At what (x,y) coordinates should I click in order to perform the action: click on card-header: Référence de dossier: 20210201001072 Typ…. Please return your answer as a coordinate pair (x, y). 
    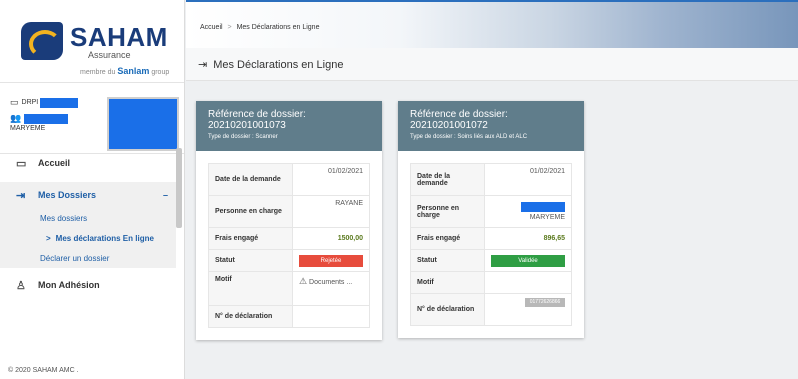
    Looking at the image, I should click on (491, 126).